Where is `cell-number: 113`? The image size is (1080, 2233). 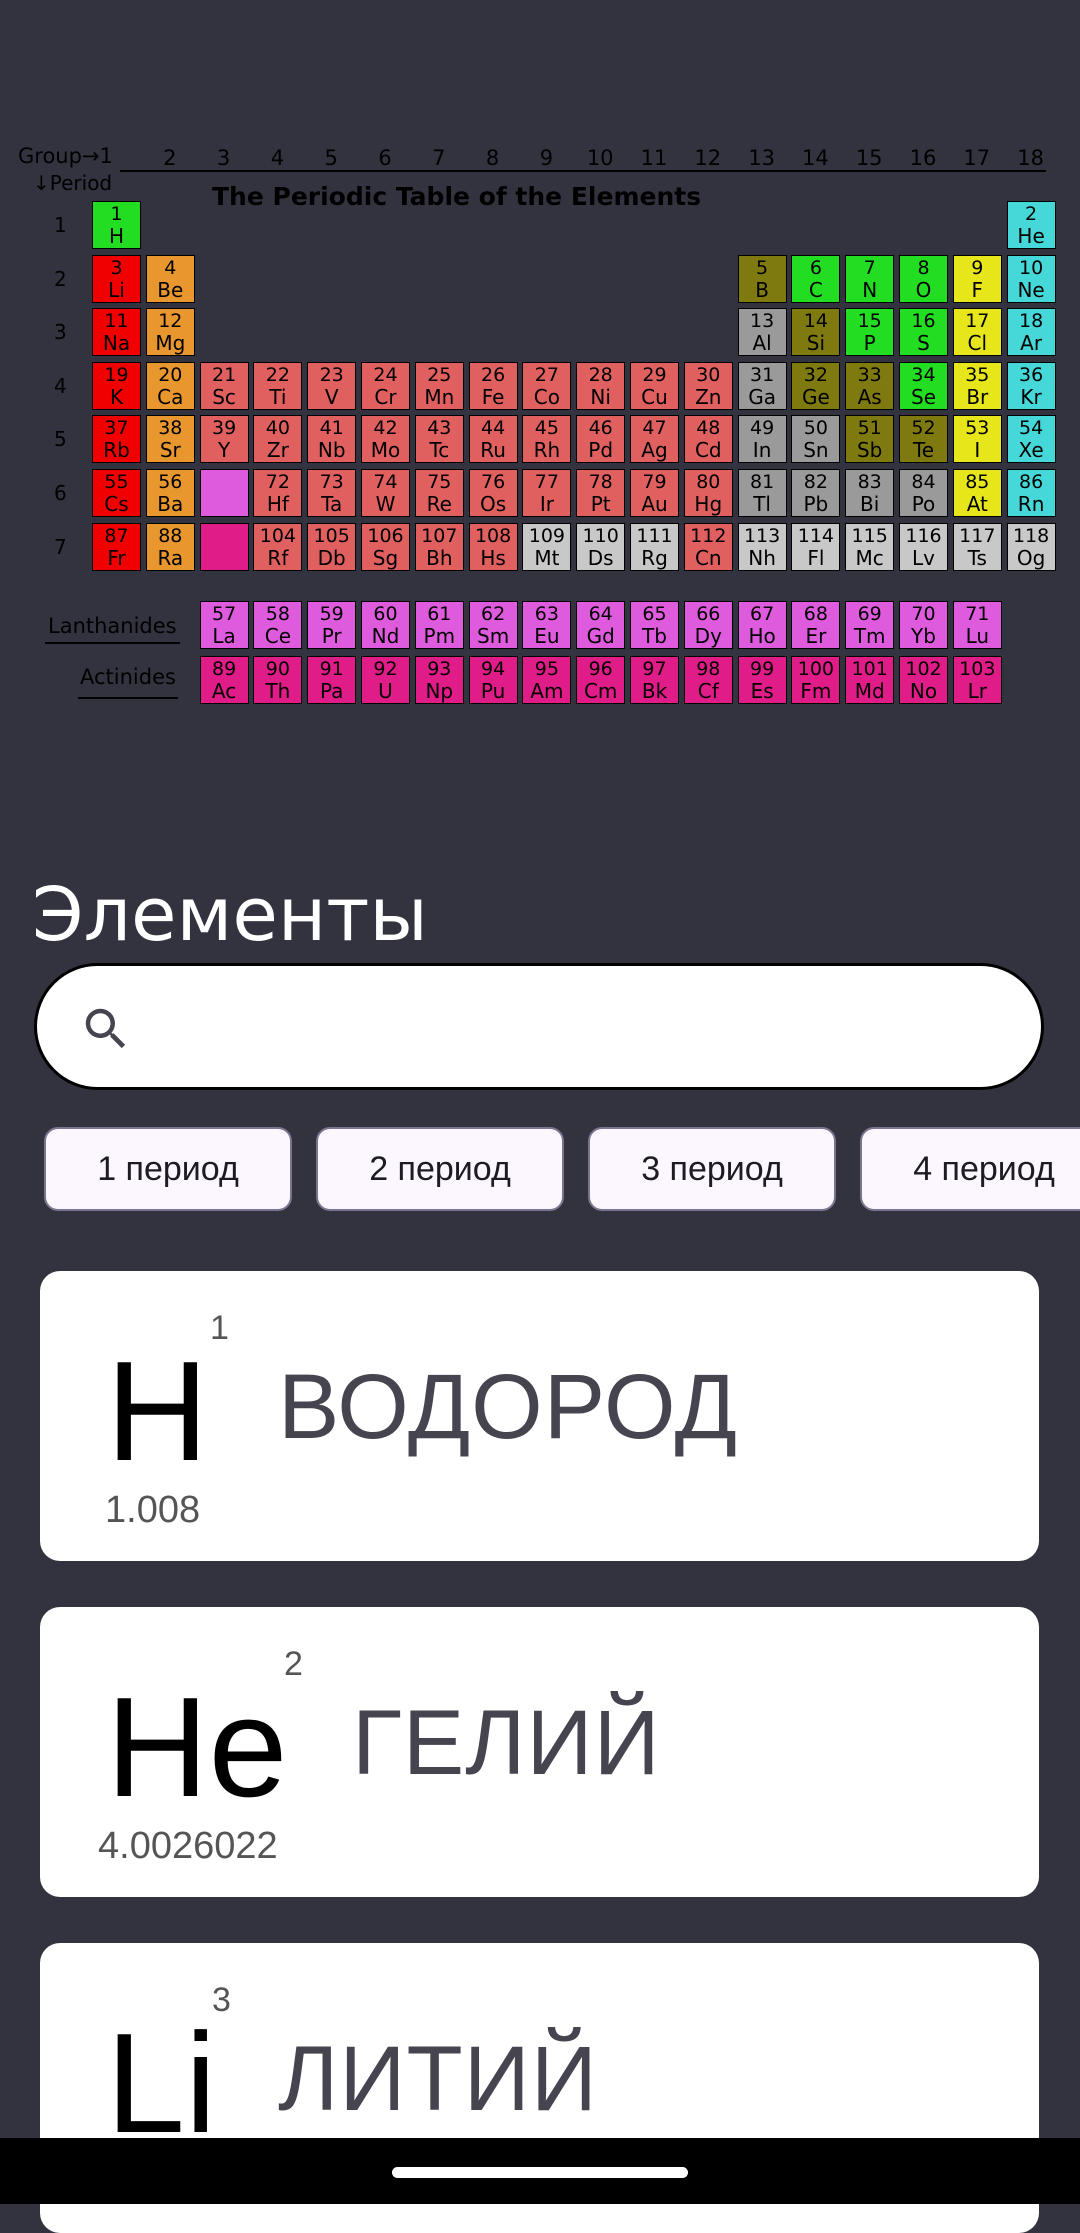
cell-number: 113 is located at coordinates (762, 535).